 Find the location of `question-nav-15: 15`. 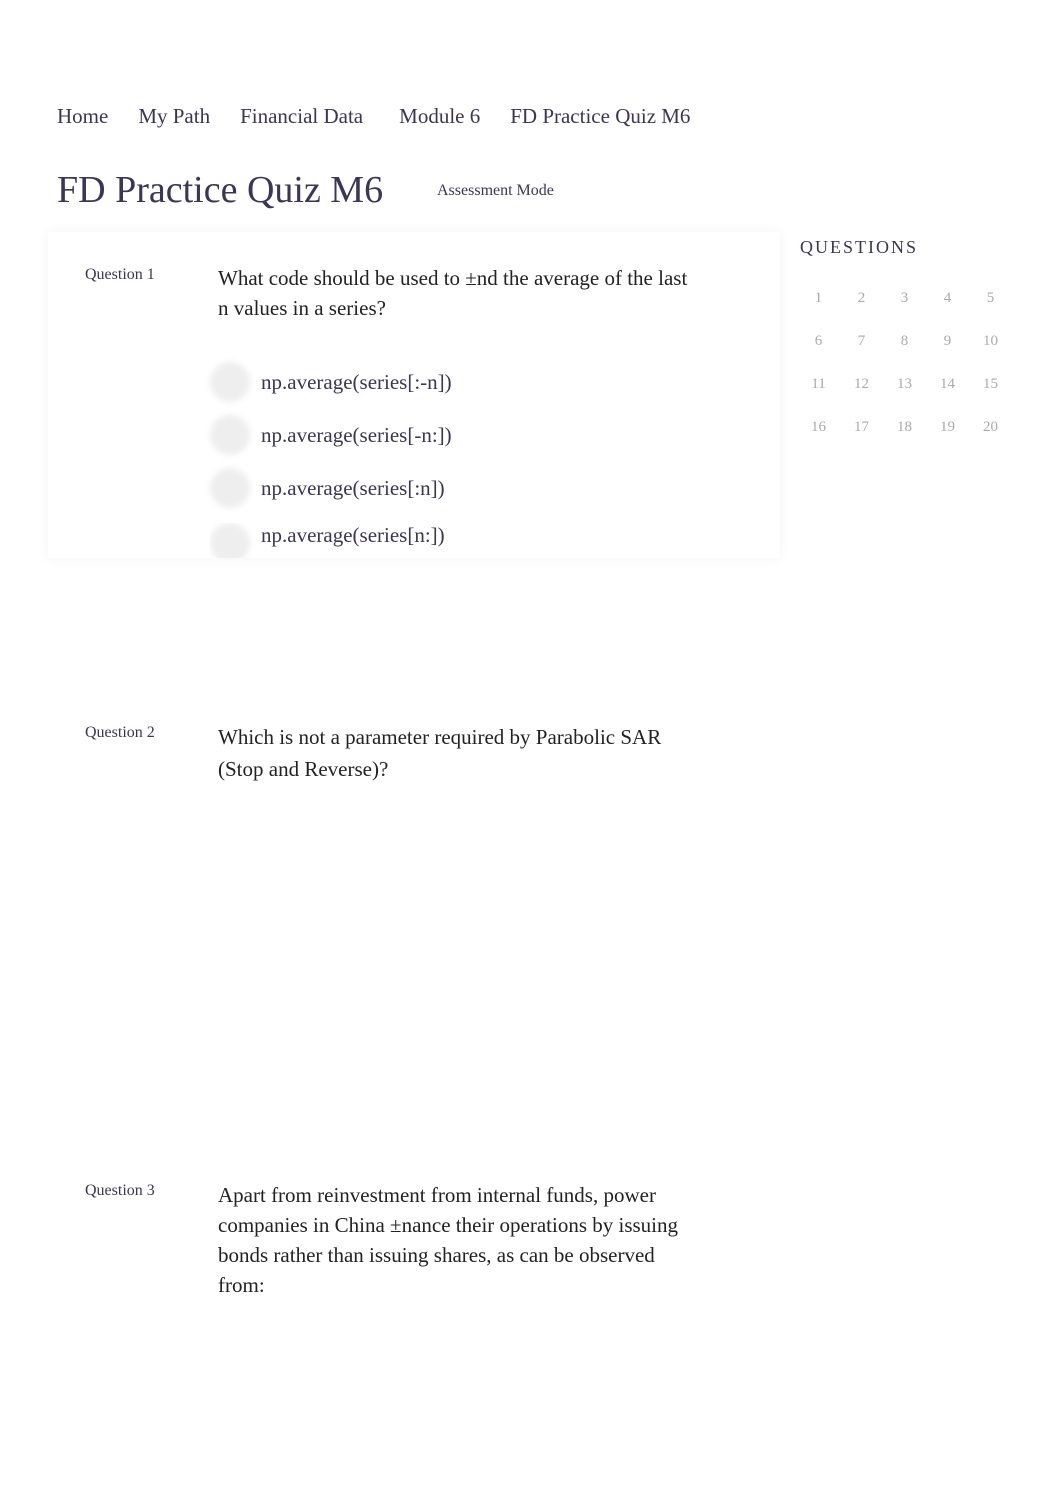

question-nav-15: 15 is located at coordinates (990, 387).